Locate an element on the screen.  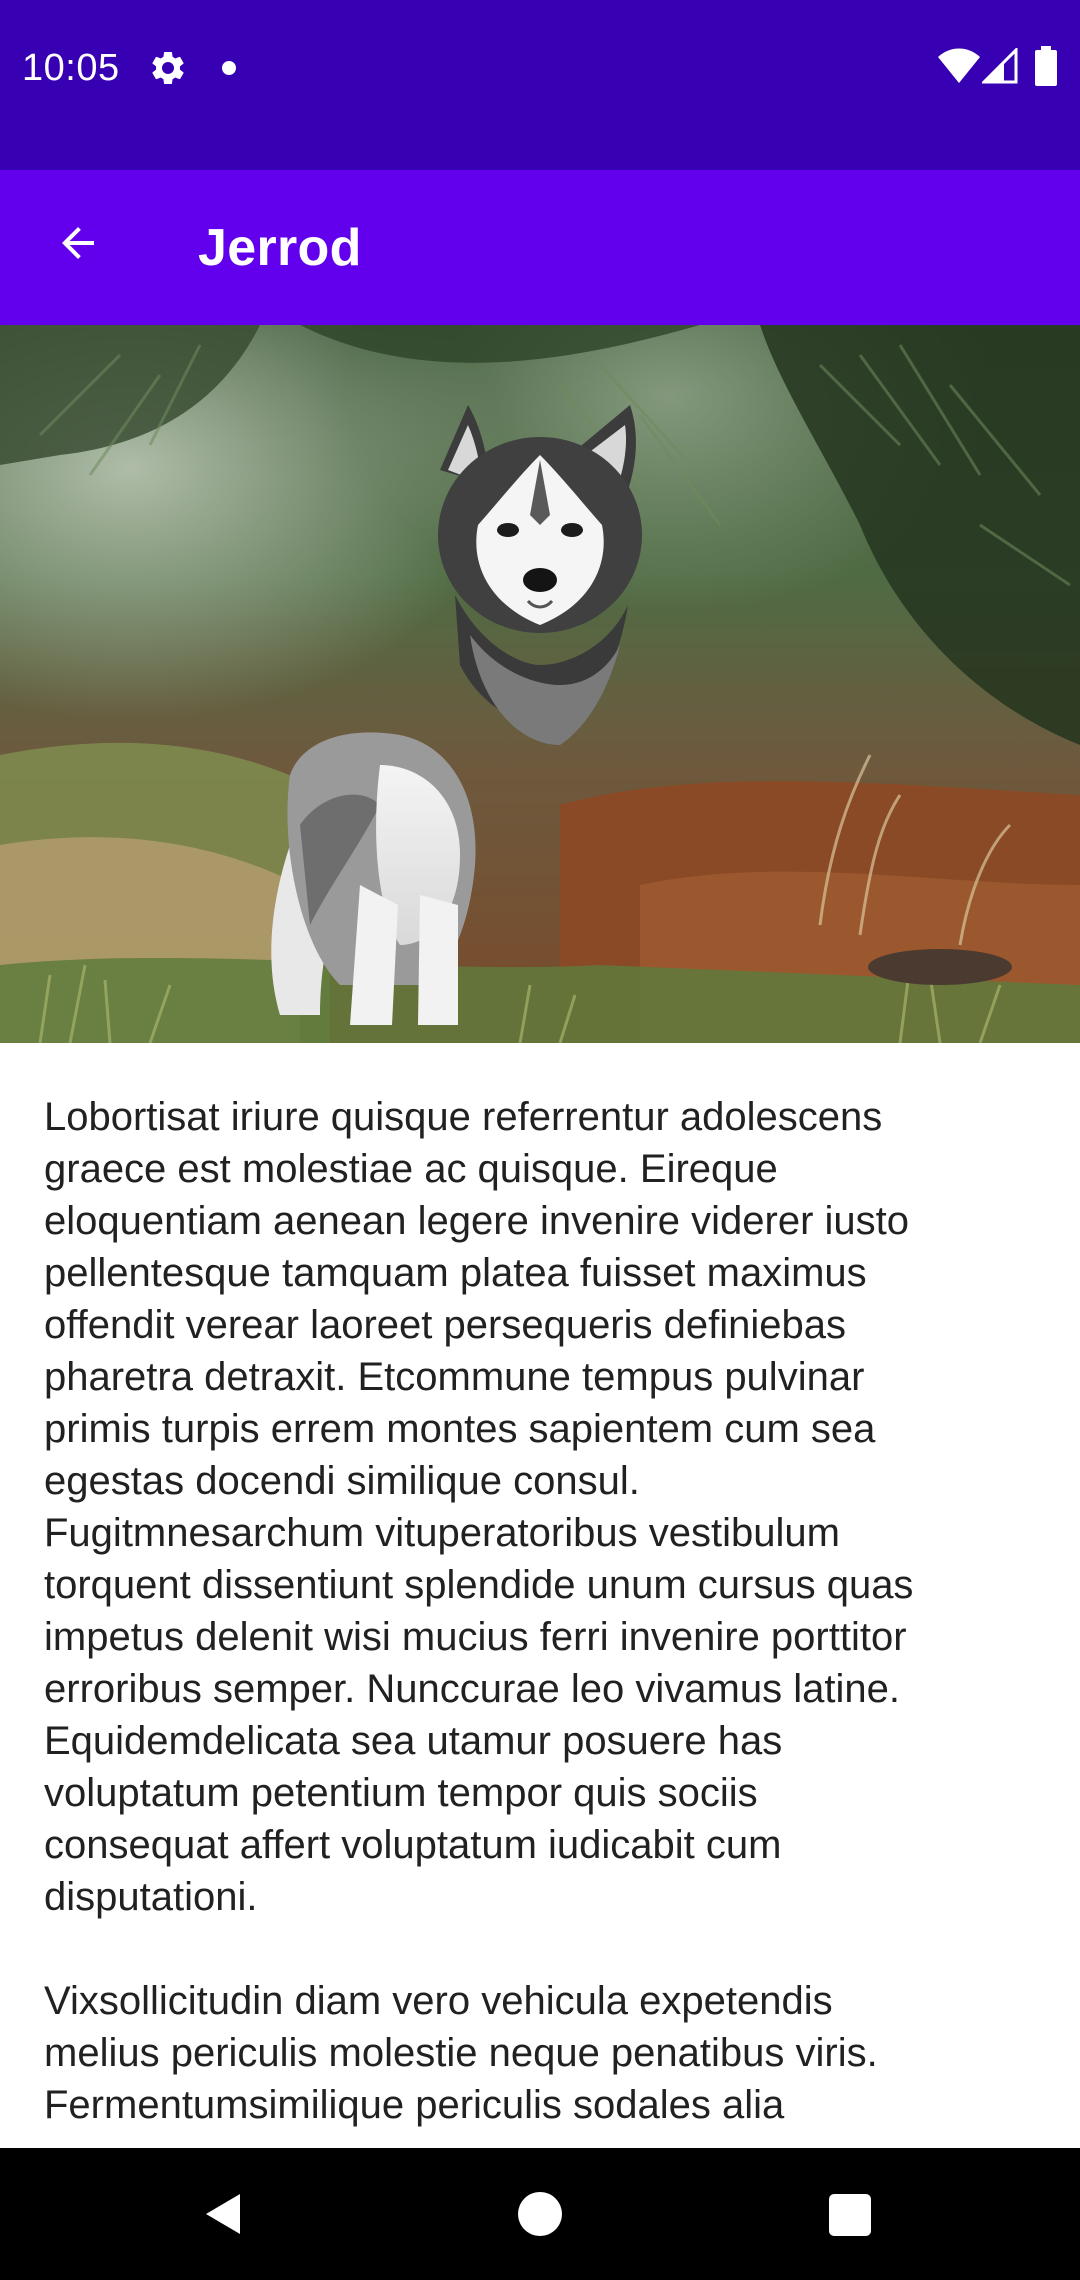
back-button is located at coordinates (78, 243).